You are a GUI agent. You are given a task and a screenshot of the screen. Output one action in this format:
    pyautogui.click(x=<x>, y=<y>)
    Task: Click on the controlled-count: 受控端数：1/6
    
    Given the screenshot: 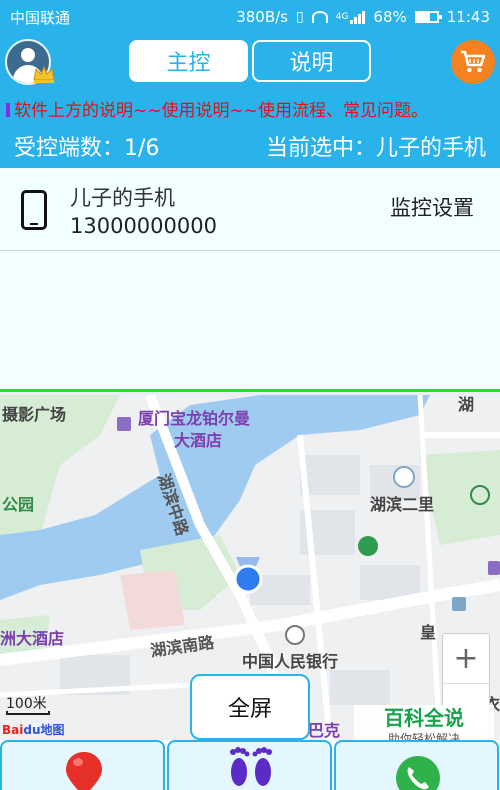 What is the action you would take?
    pyautogui.click(x=87, y=148)
    